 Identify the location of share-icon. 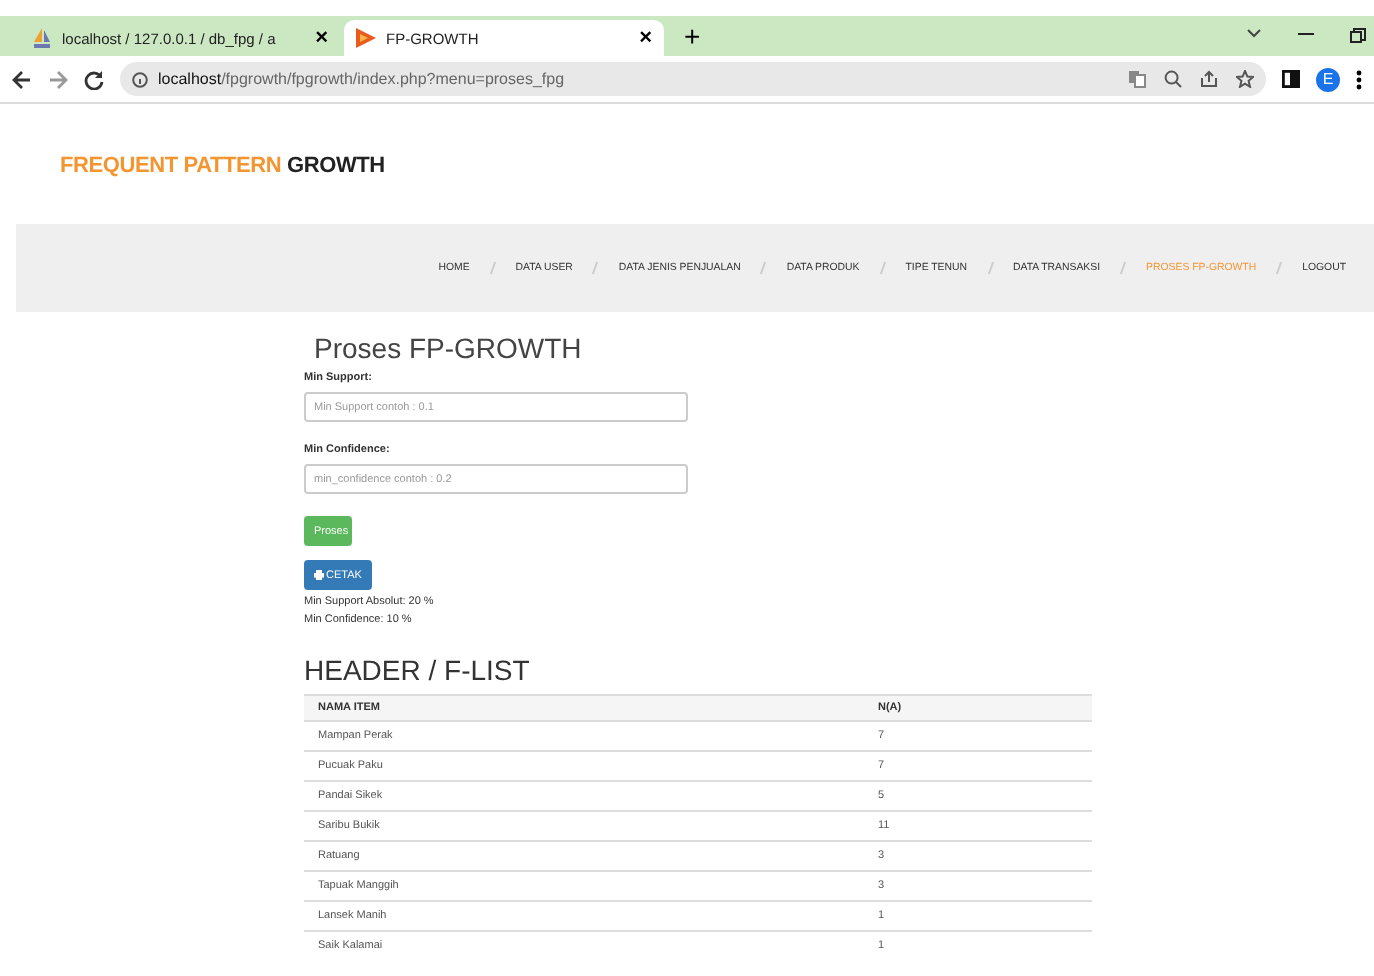
(1209, 79).